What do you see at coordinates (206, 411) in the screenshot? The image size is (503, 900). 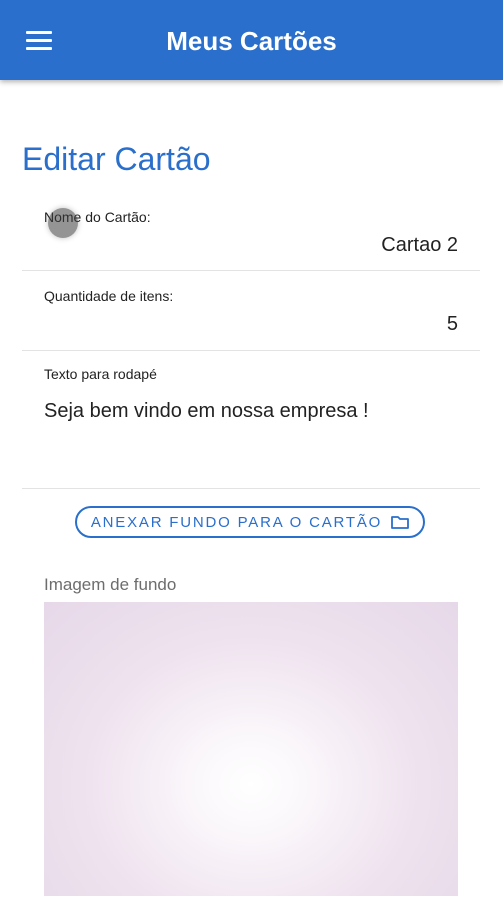 I see `footer-text-field: Seja bem vindo em nossa empresa !` at bounding box center [206, 411].